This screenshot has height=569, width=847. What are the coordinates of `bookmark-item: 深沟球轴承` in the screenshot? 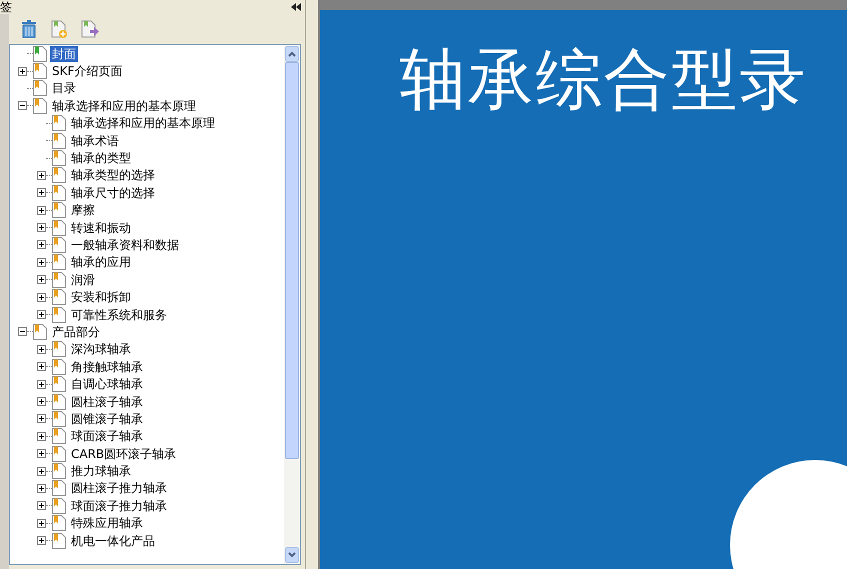 It's located at (101, 349).